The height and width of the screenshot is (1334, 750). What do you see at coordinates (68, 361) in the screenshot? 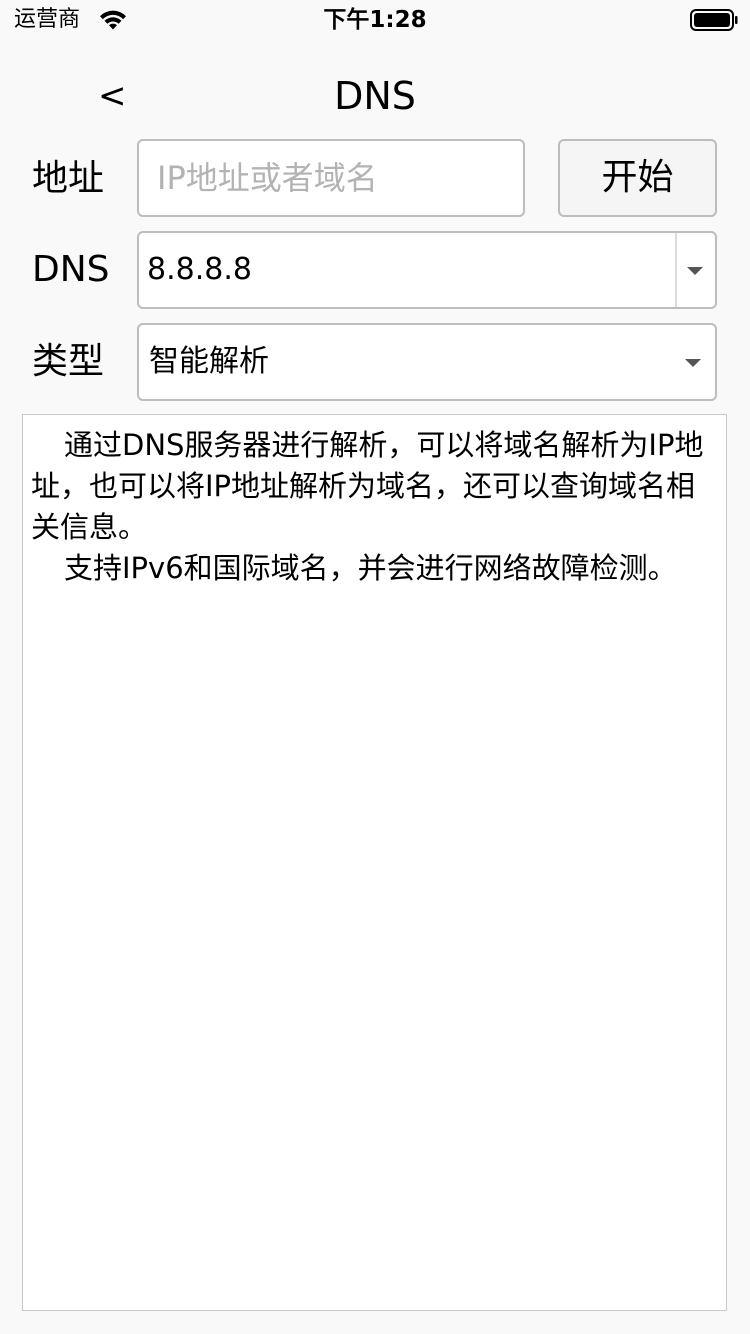
I see `type-label: 类型` at bounding box center [68, 361].